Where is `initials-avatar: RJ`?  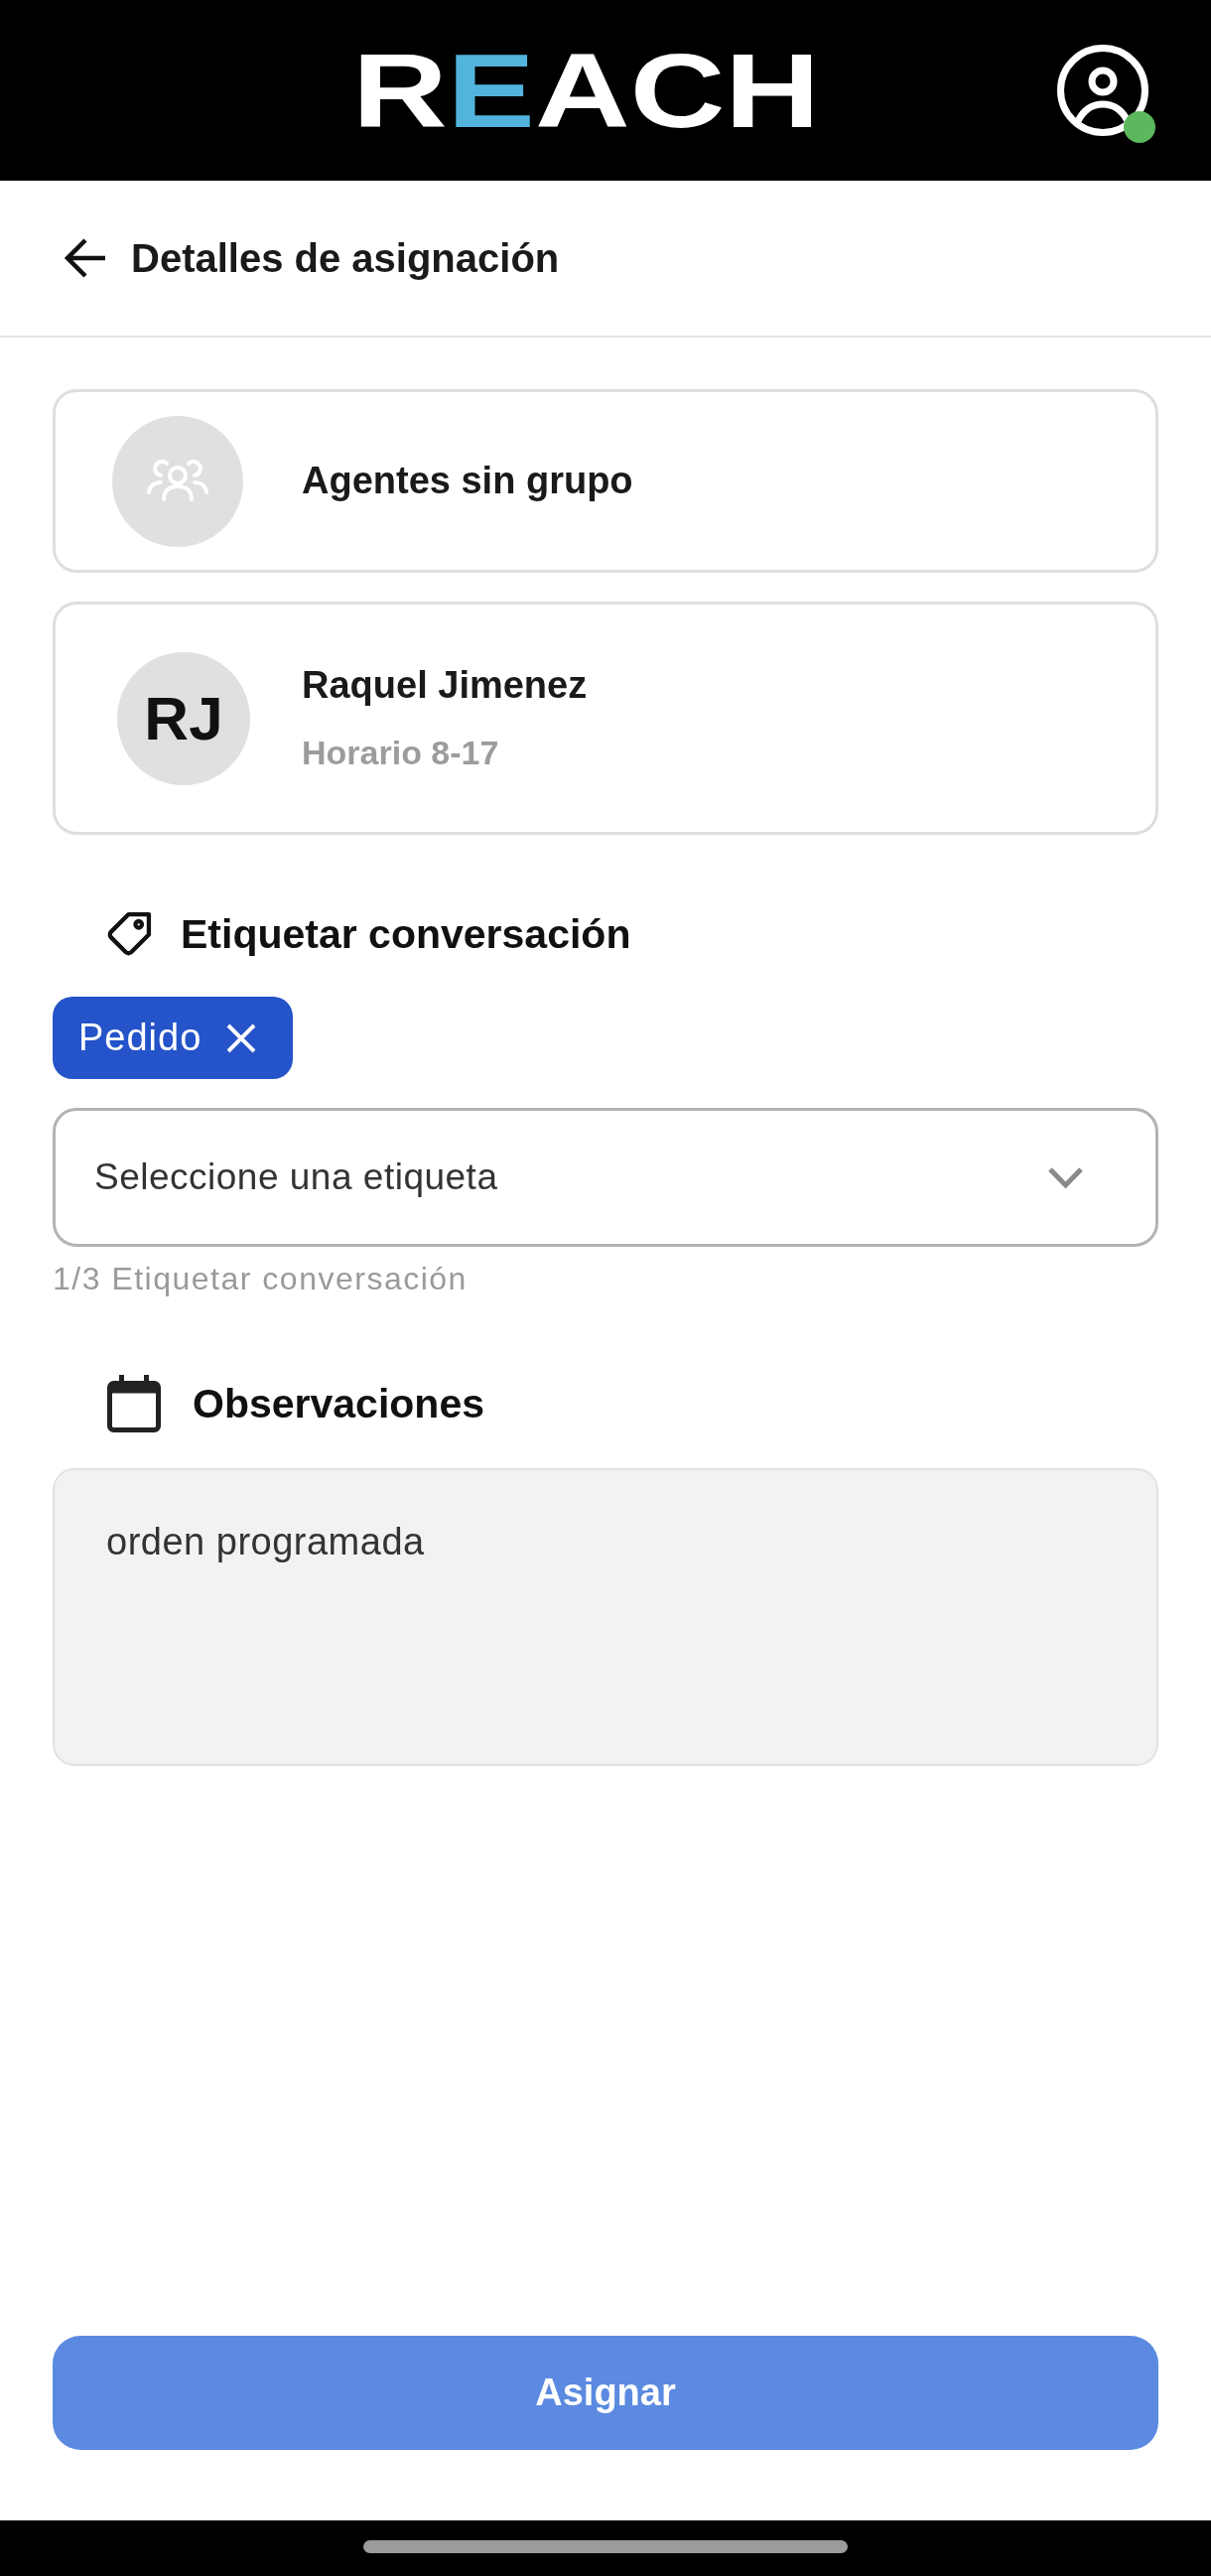 initials-avatar: RJ is located at coordinates (184, 718).